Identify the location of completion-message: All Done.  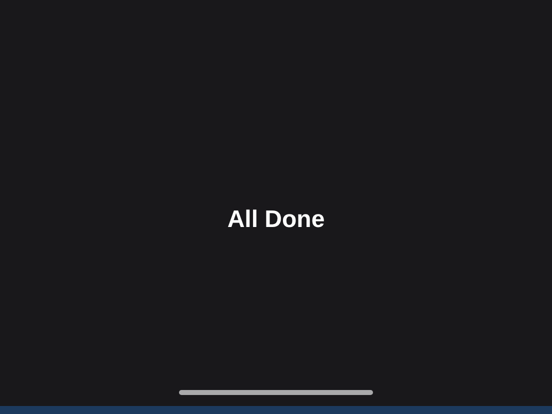
(276, 220).